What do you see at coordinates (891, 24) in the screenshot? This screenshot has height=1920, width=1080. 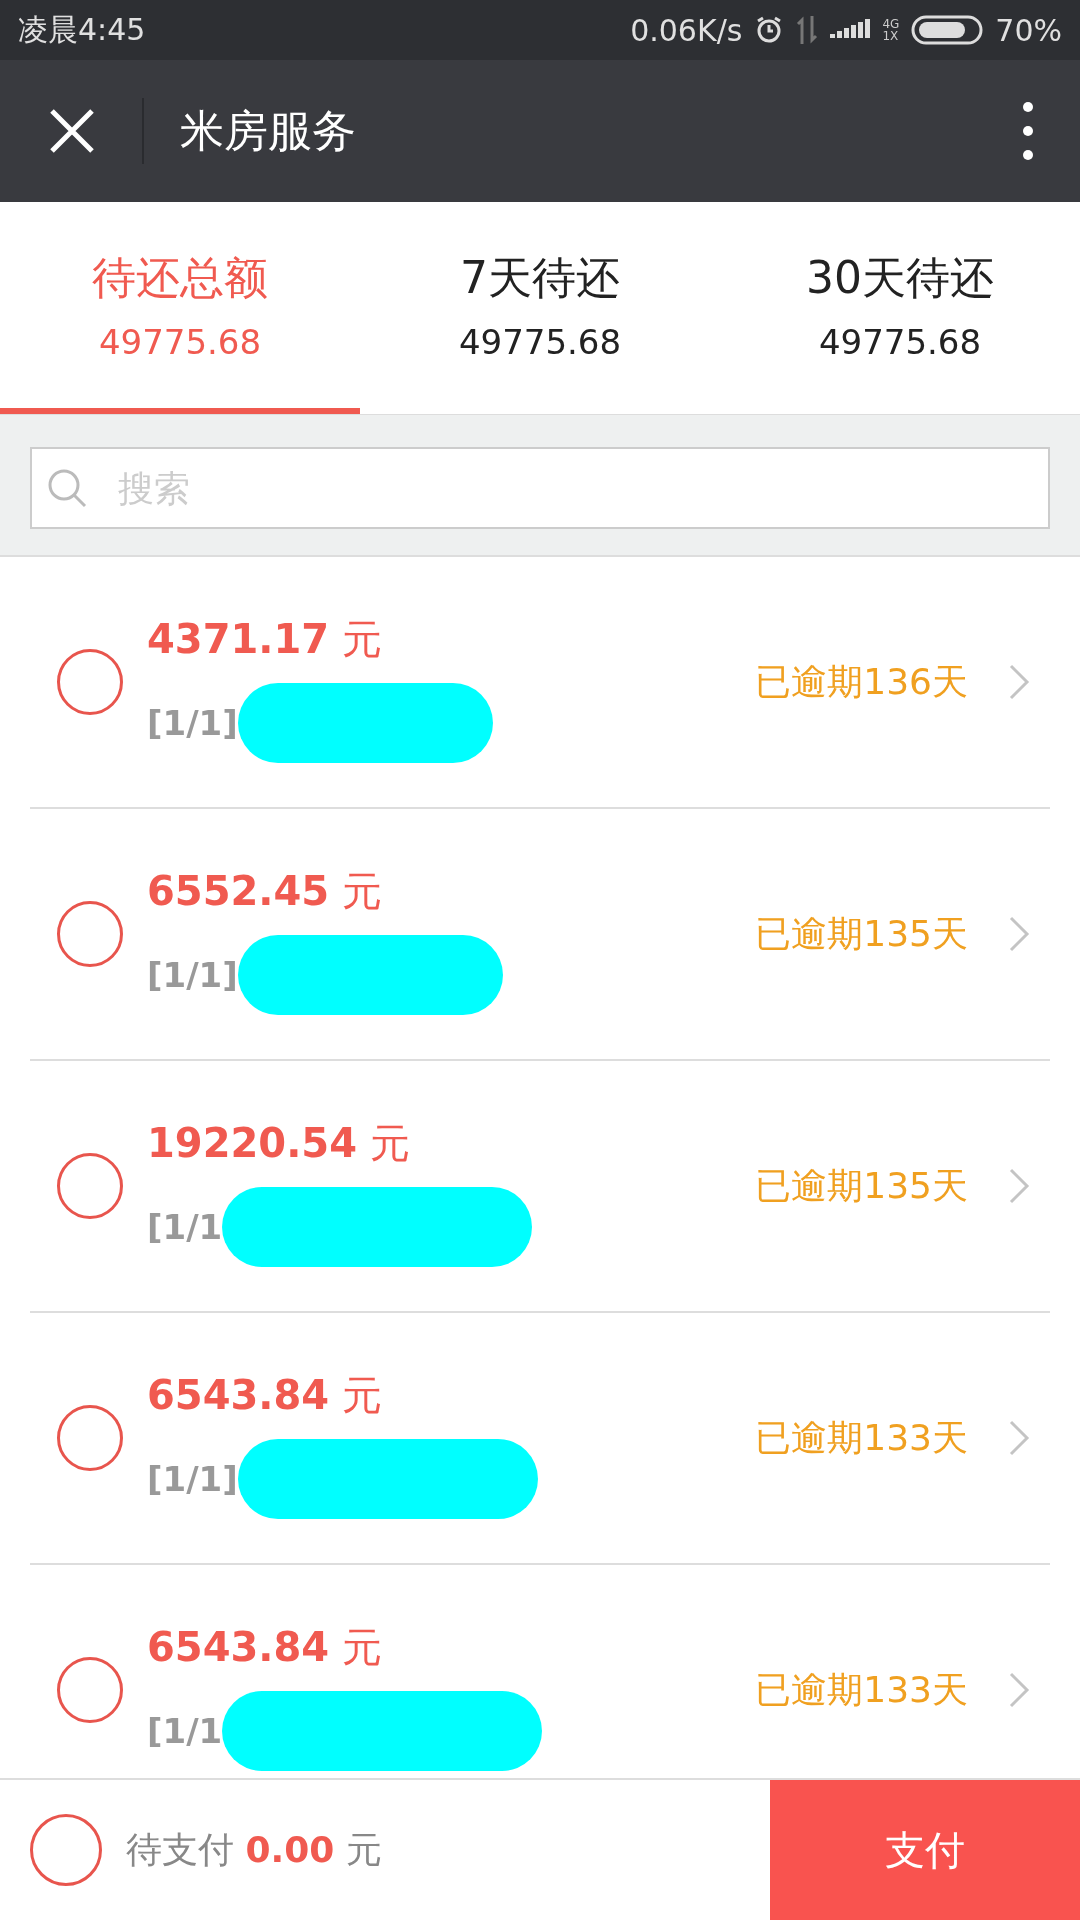 I see `network-label: 4G` at bounding box center [891, 24].